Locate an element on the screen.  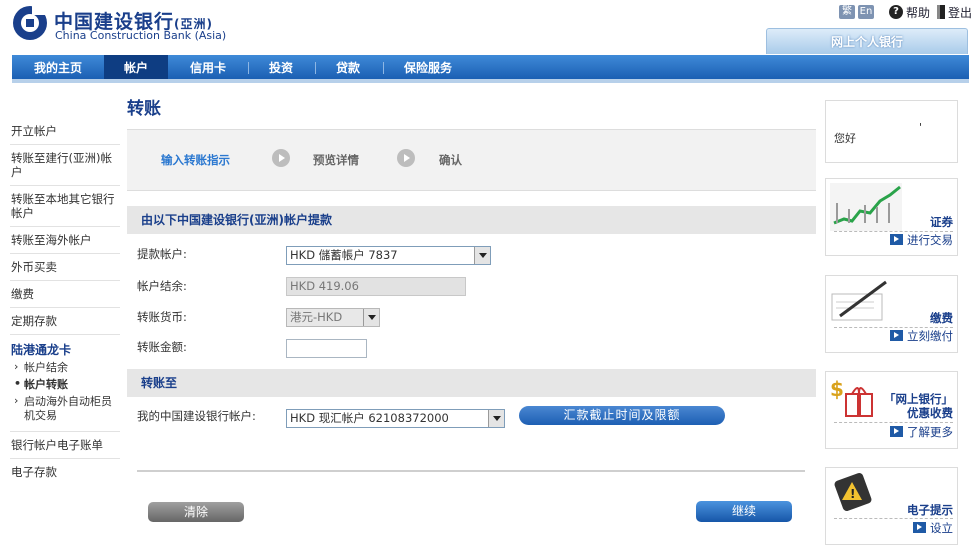
progress-steps: 输入转账指示 预览详情 确认 is located at coordinates (471, 160).